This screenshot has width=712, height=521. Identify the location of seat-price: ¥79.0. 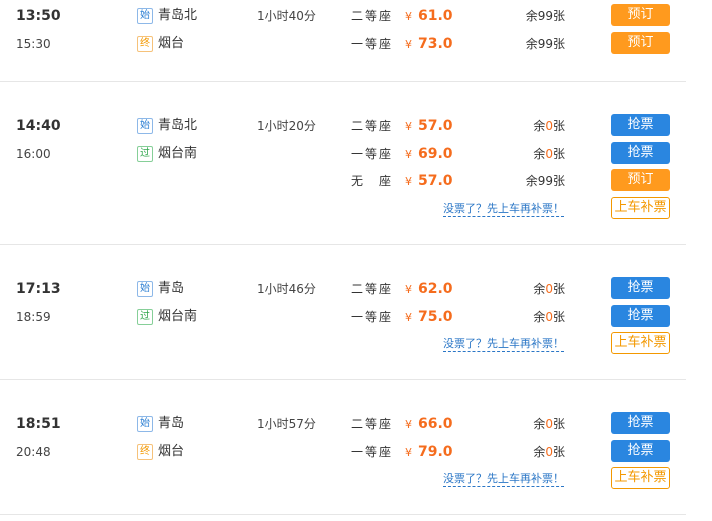
(429, 452).